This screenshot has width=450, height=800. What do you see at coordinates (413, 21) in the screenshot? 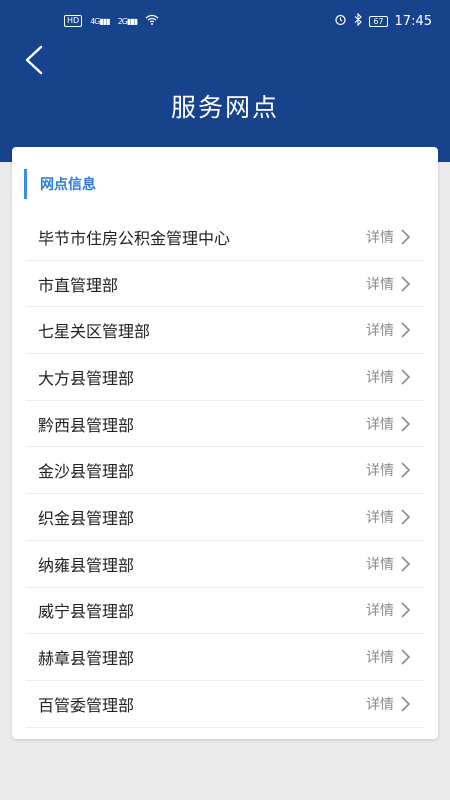
I see `status-time: 17:45` at bounding box center [413, 21].